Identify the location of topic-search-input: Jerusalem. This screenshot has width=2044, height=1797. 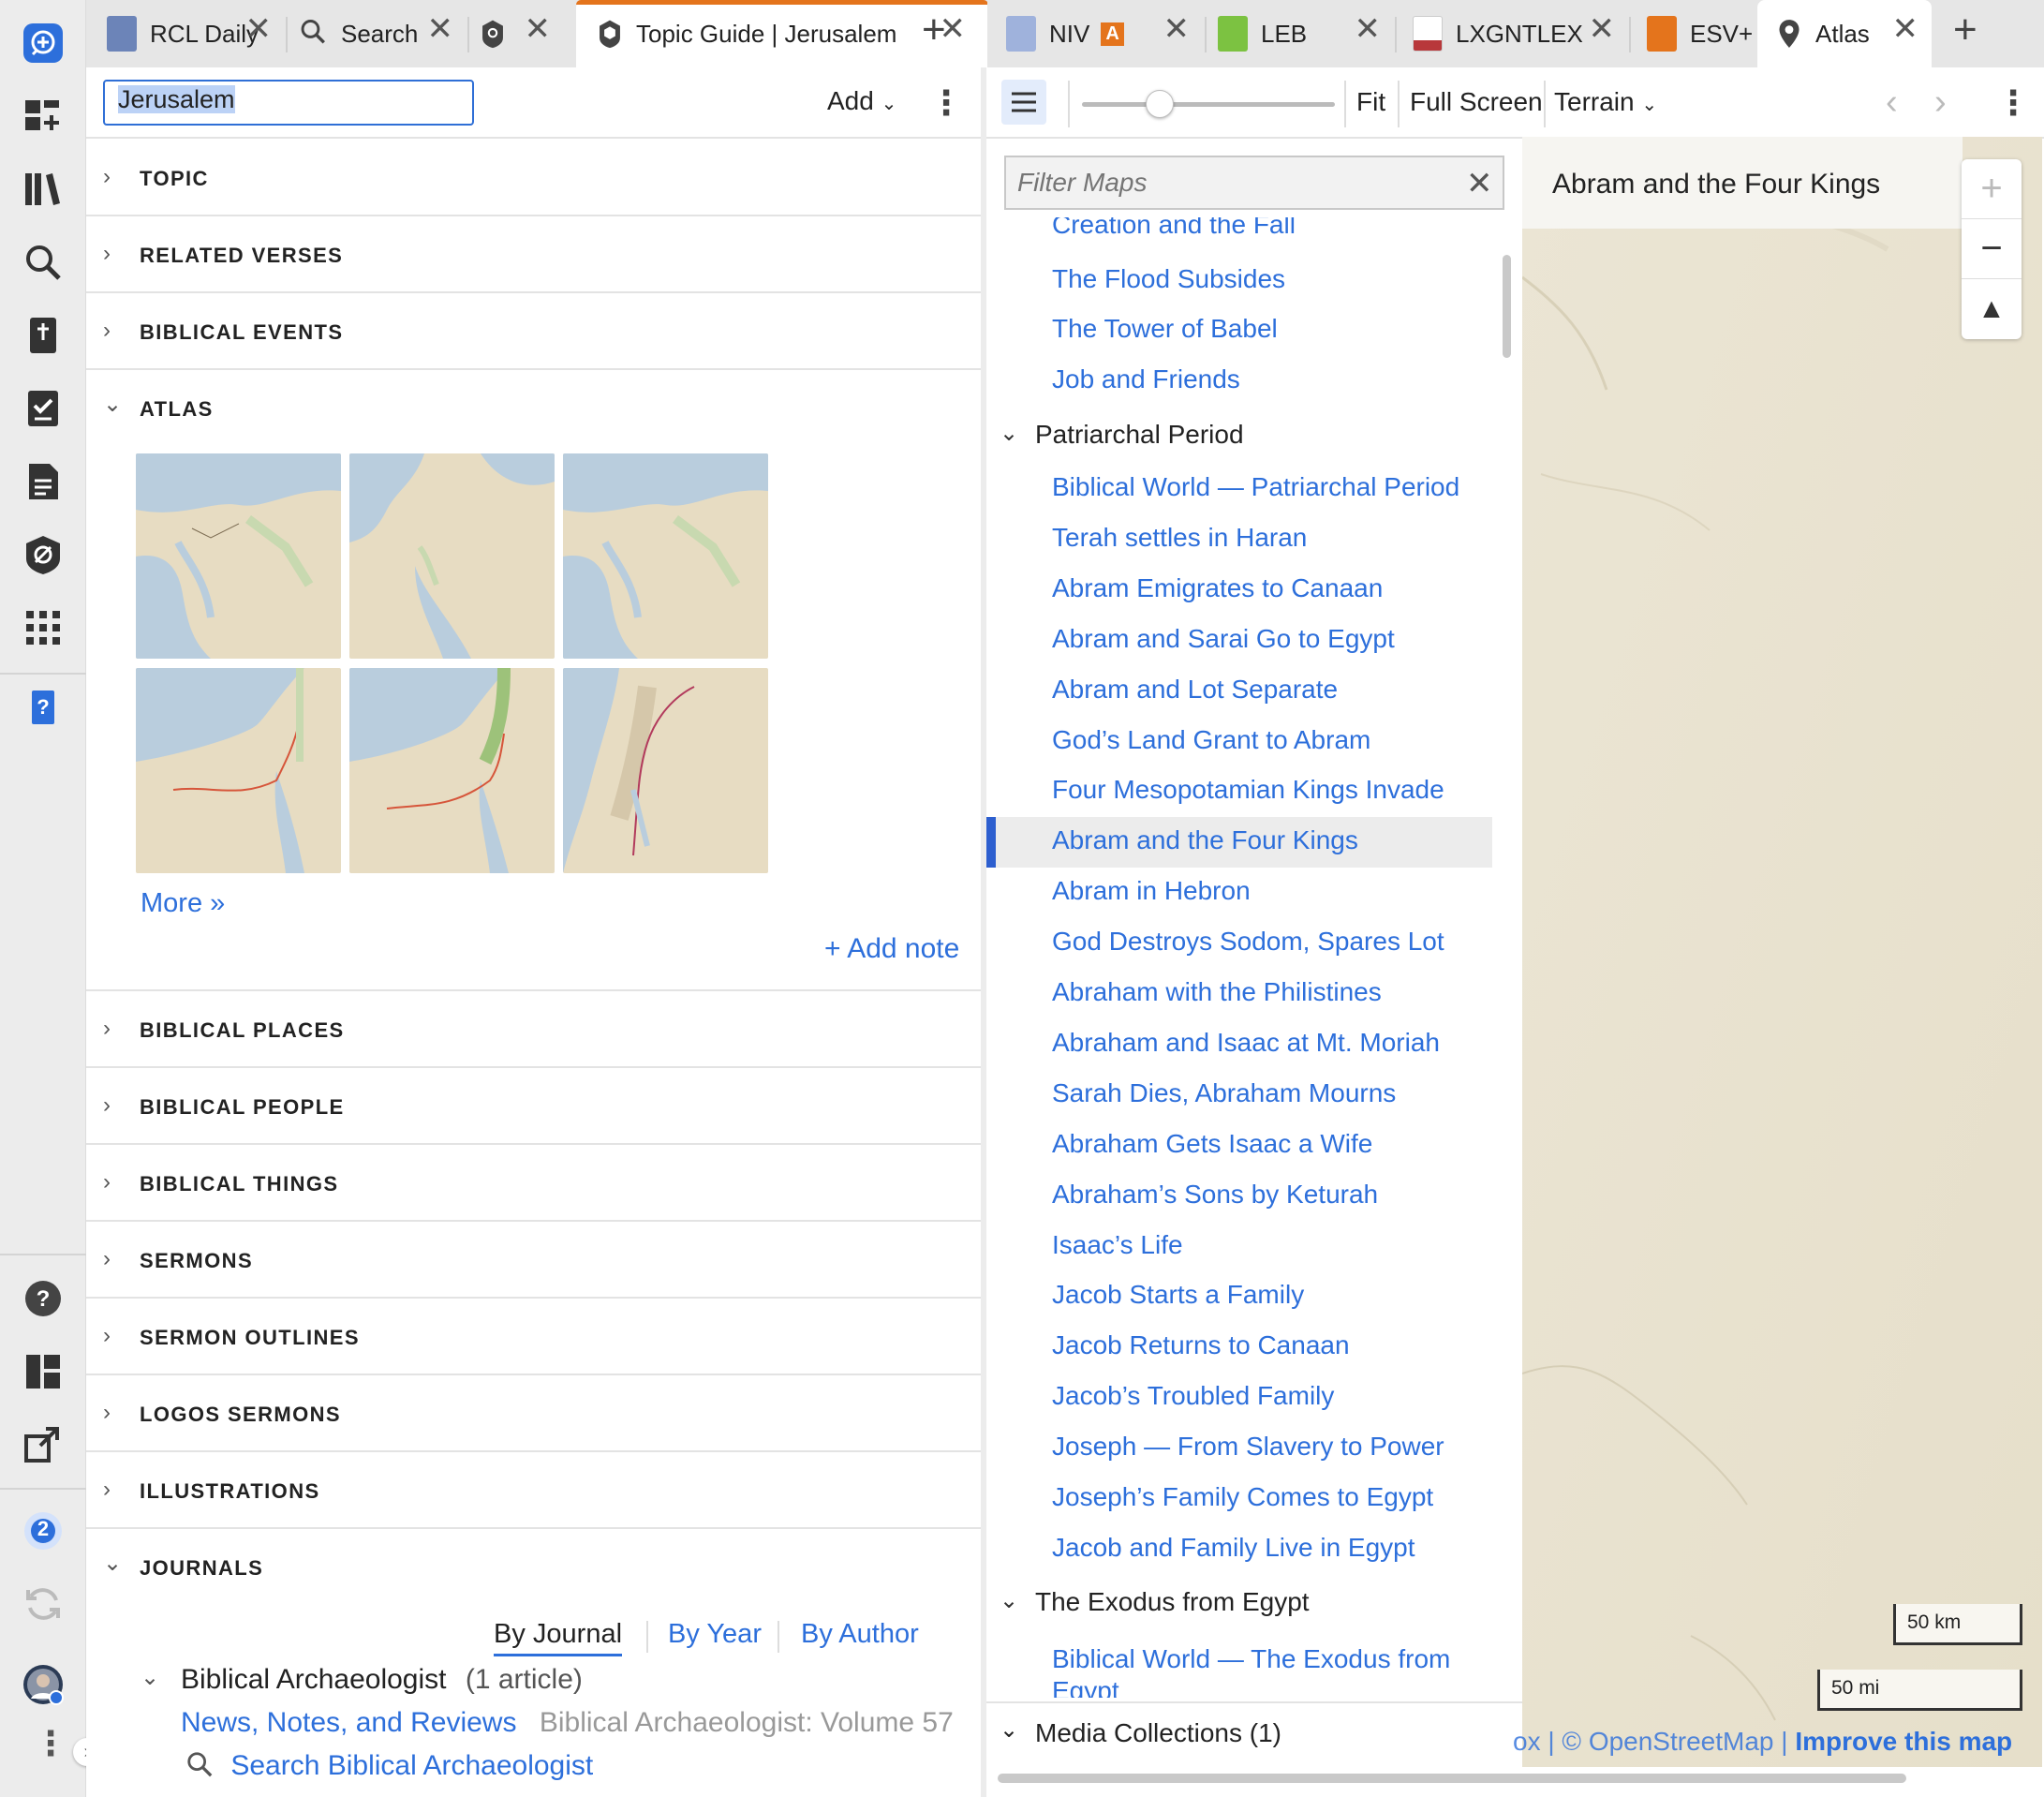
(289, 103).